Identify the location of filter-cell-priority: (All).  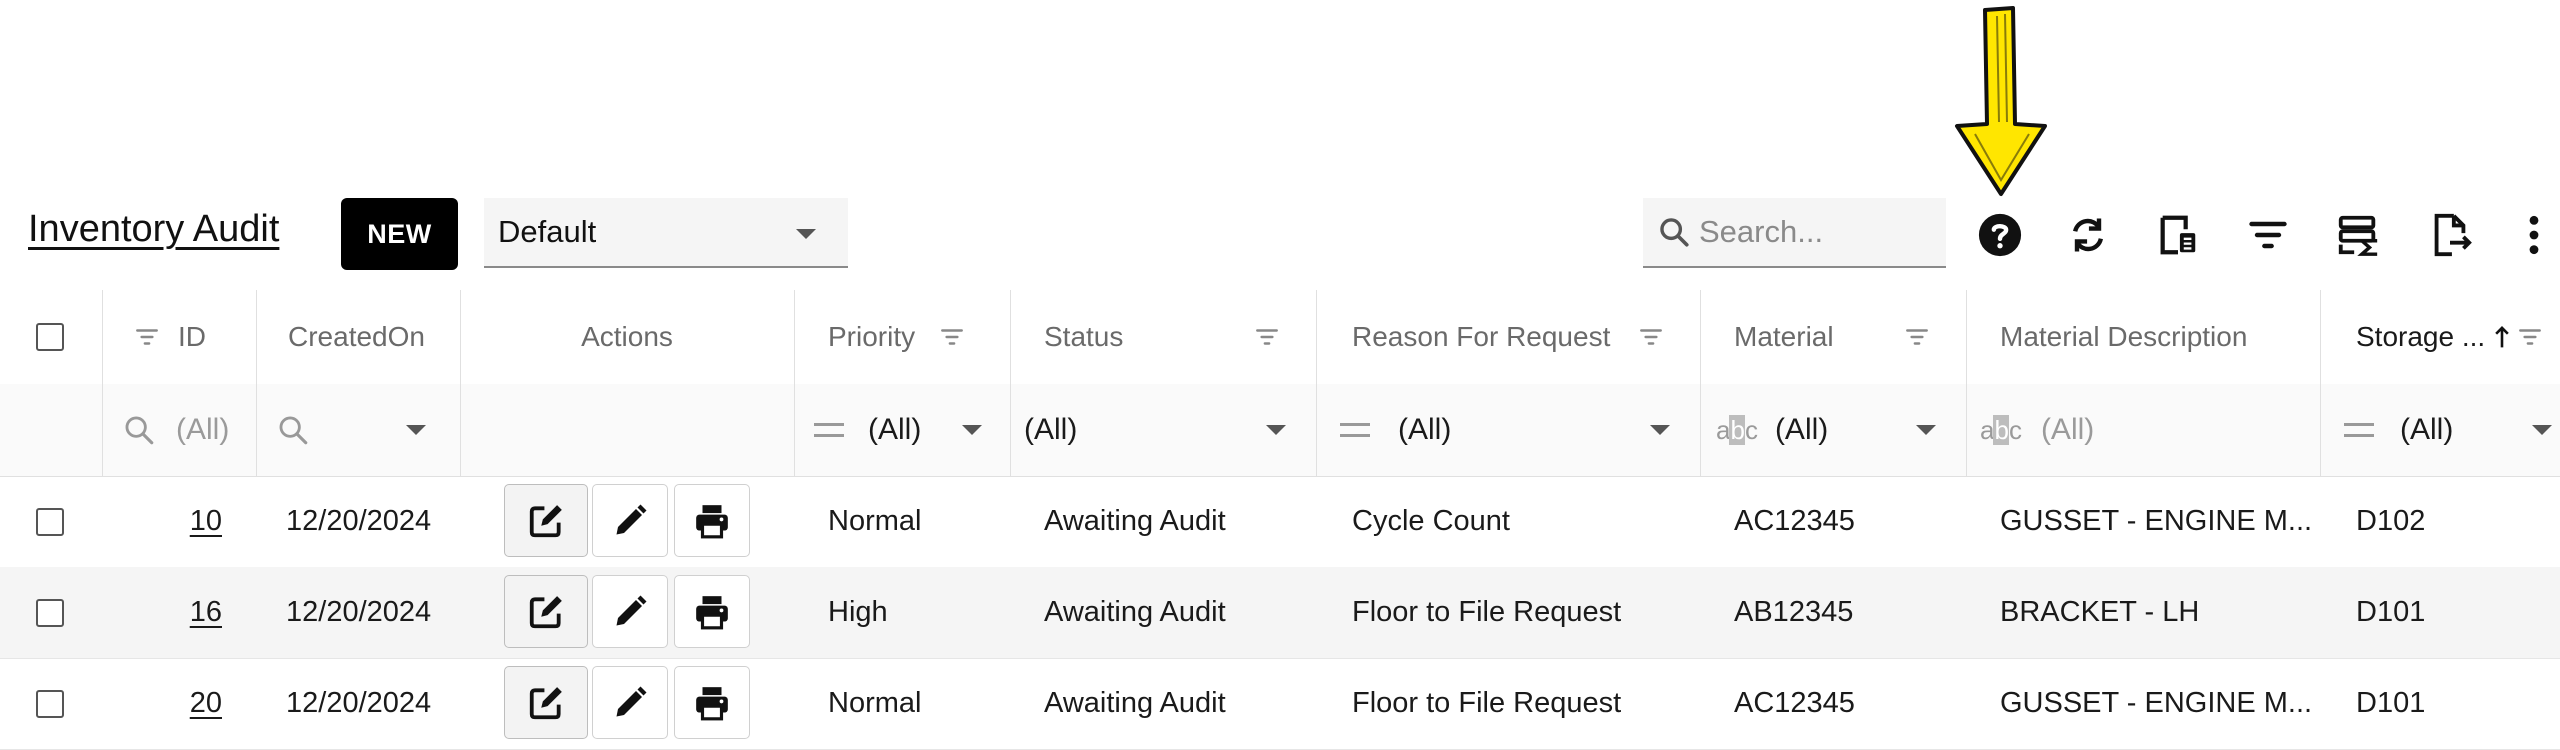
(904, 430).